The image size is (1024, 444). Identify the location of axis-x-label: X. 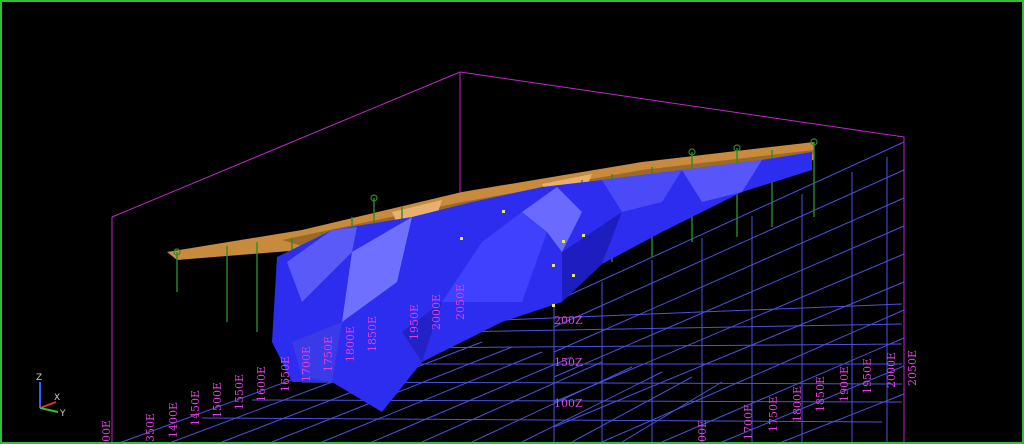
(57, 398).